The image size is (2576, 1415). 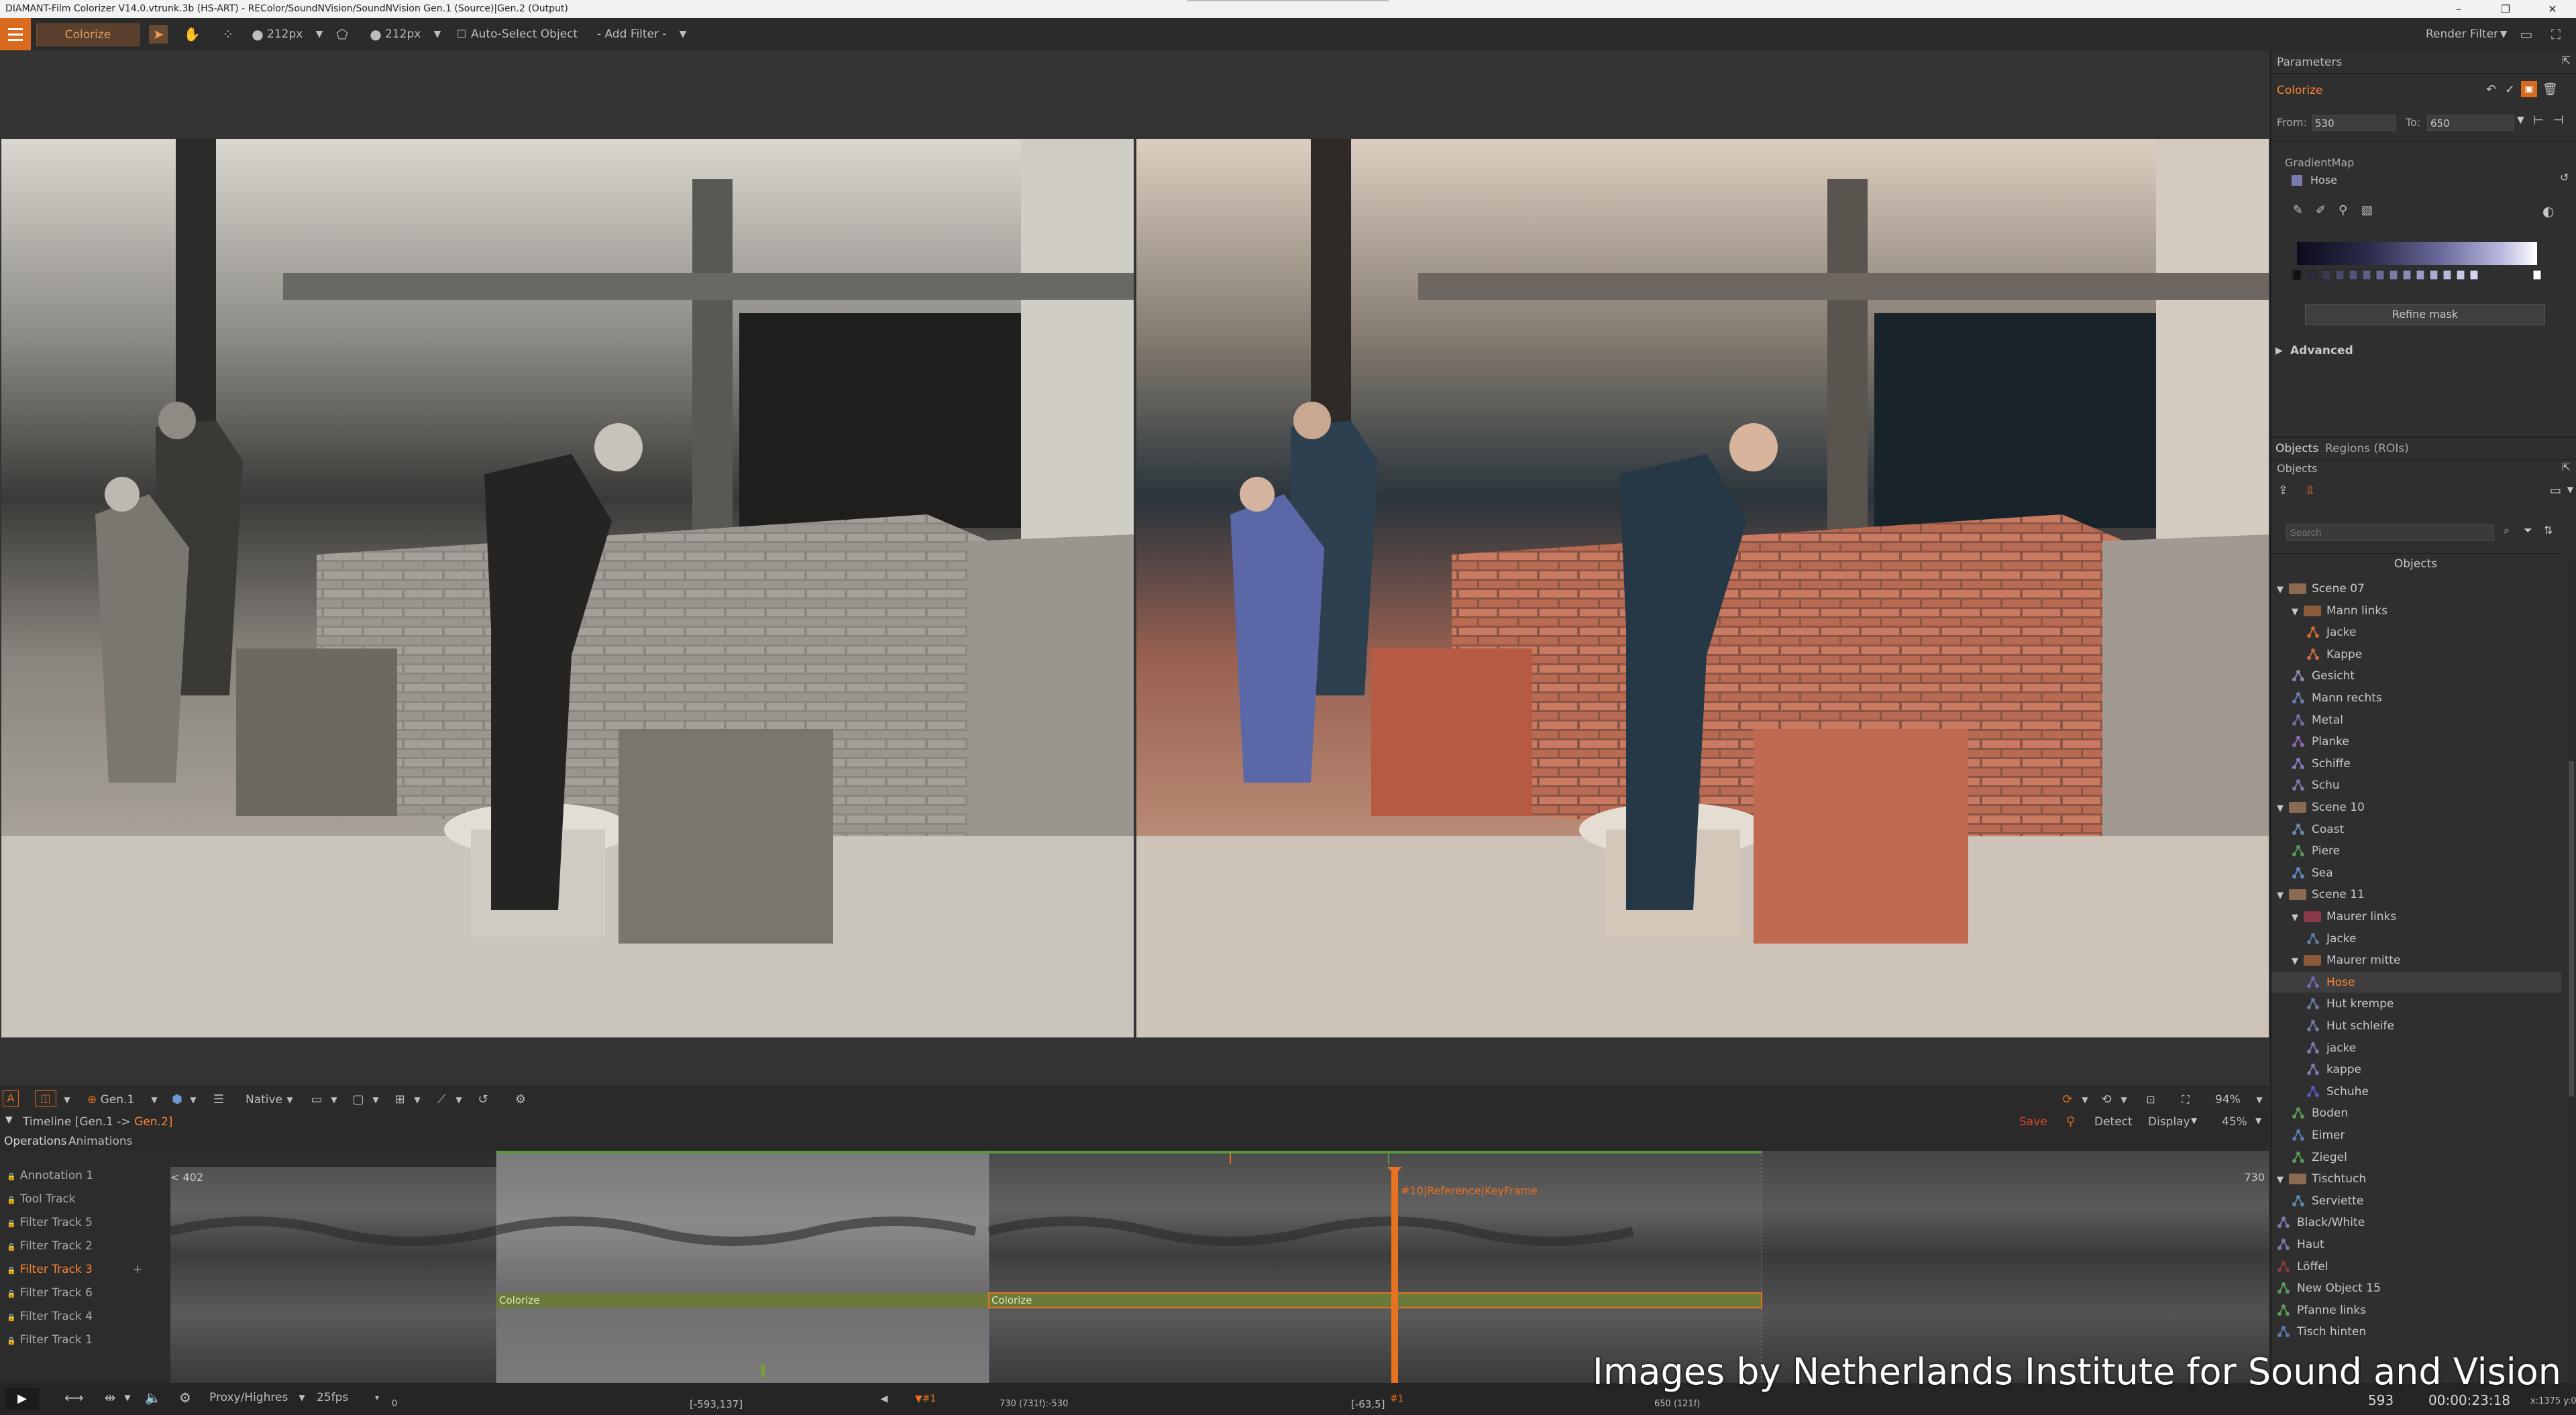 What do you see at coordinates (137, 1270) in the screenshot?
I see `add-track-icon: +` at bounding box center [137, 1270].